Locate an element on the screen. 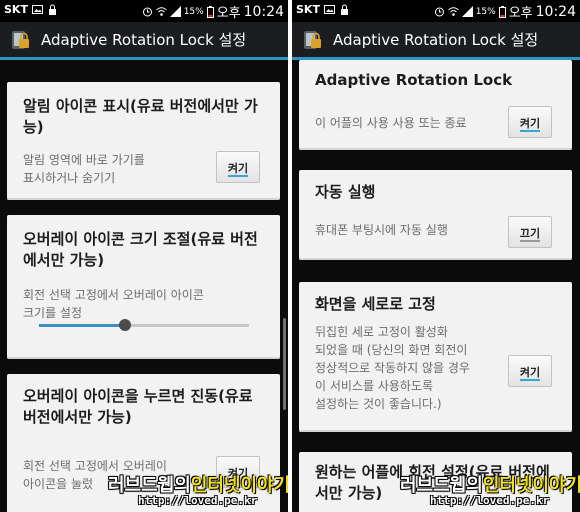  portrait-lock-toggle: 켜기 is located at coordinates (530, 371).